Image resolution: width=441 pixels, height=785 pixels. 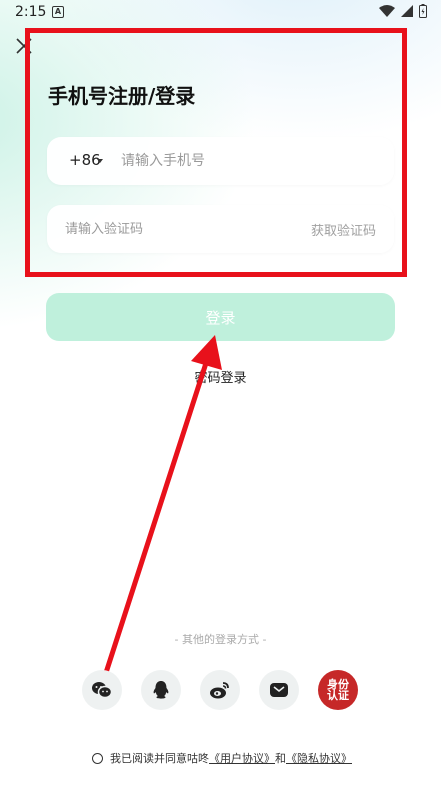 What do you see at coordinates (319, 758) in the screenshot?
I see `privacy-policy-link: 《隐私协议》` at bounding box center [319, 758].